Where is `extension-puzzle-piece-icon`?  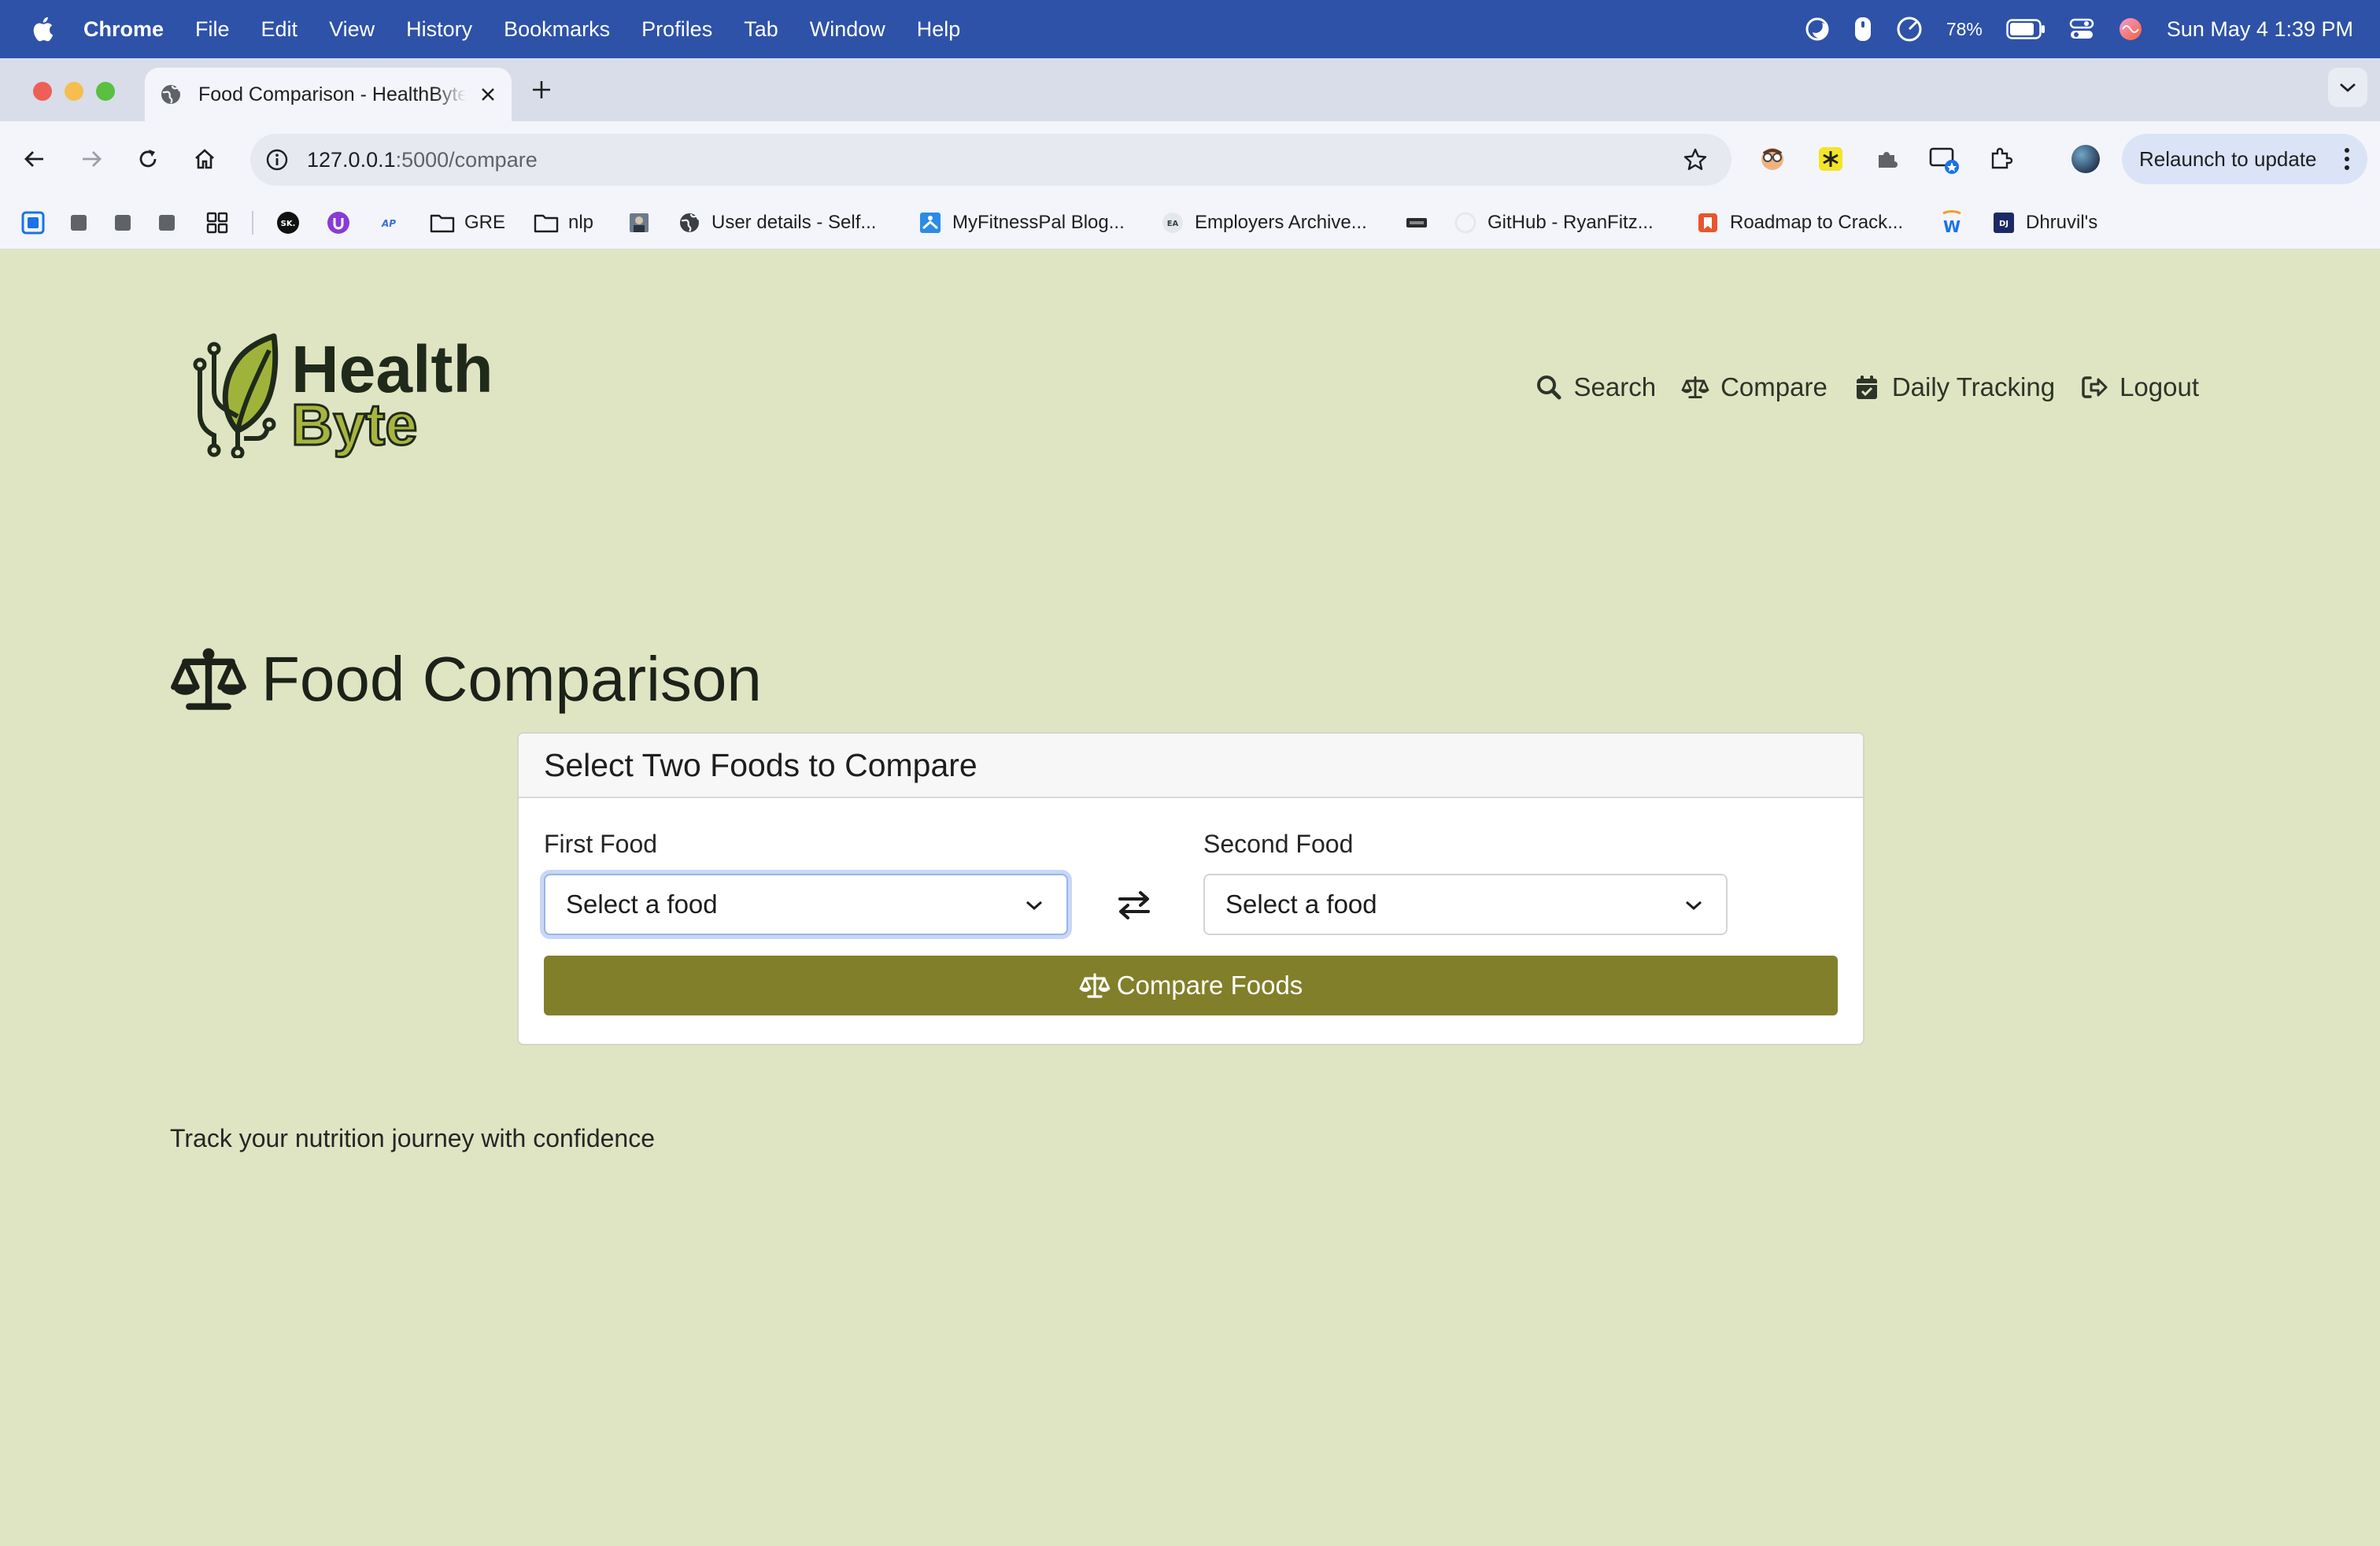 extension-puzzle-piece-icon is located at coordinates (1887, 159).